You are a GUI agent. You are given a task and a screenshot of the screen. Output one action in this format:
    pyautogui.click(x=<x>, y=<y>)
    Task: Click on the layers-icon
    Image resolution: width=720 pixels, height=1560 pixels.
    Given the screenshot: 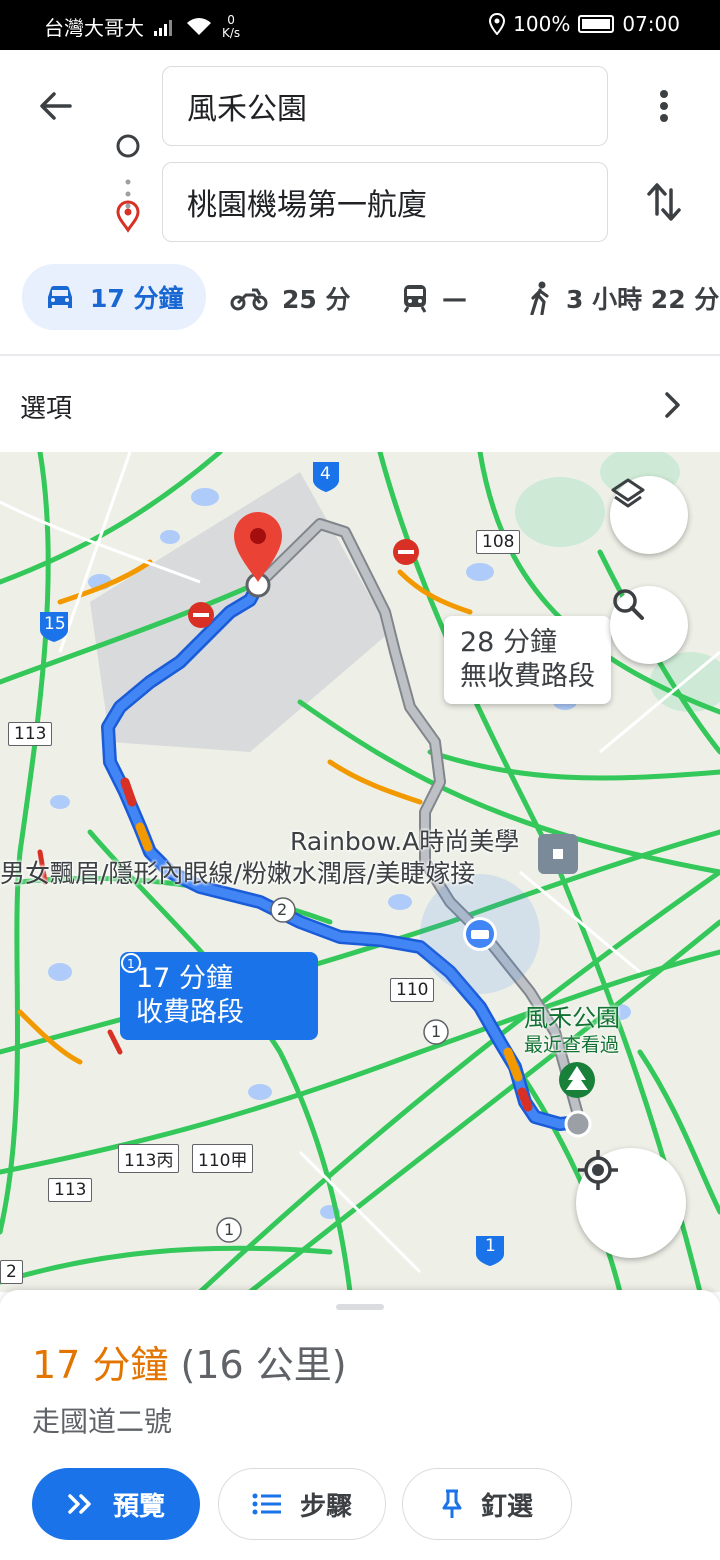 What is the action you would take?
    pyautogui.click(x=628, y=493)
    